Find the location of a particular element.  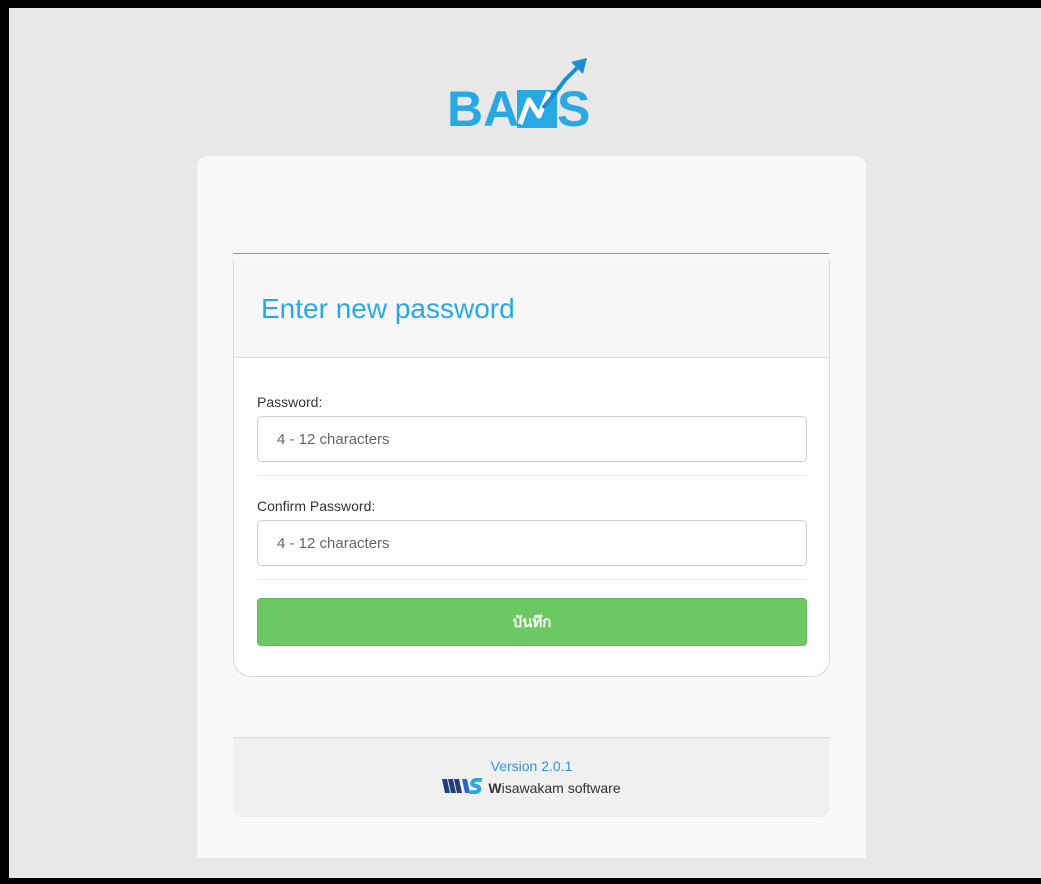

version-text: Version 2.0.1 is located at coordinates (531, 766).